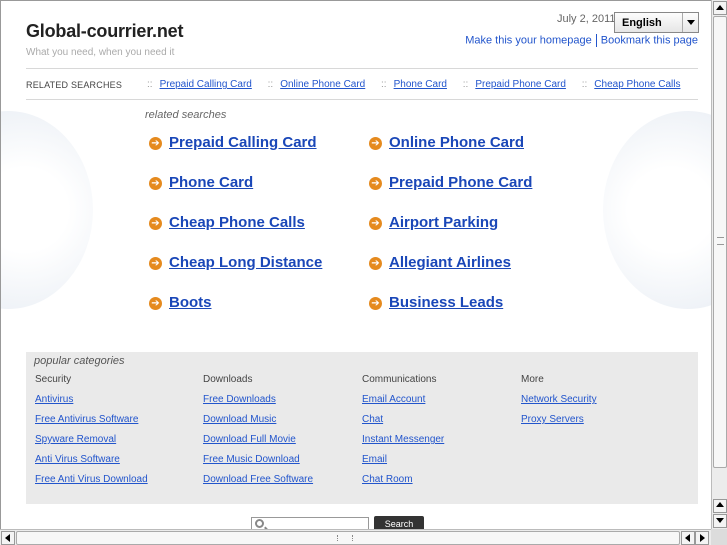 This screenshot has width=727, height=545. What do you see at coordinates (403, 459) in the screenshot?
I see `category-link: Email` at bounding box center [403, 459].